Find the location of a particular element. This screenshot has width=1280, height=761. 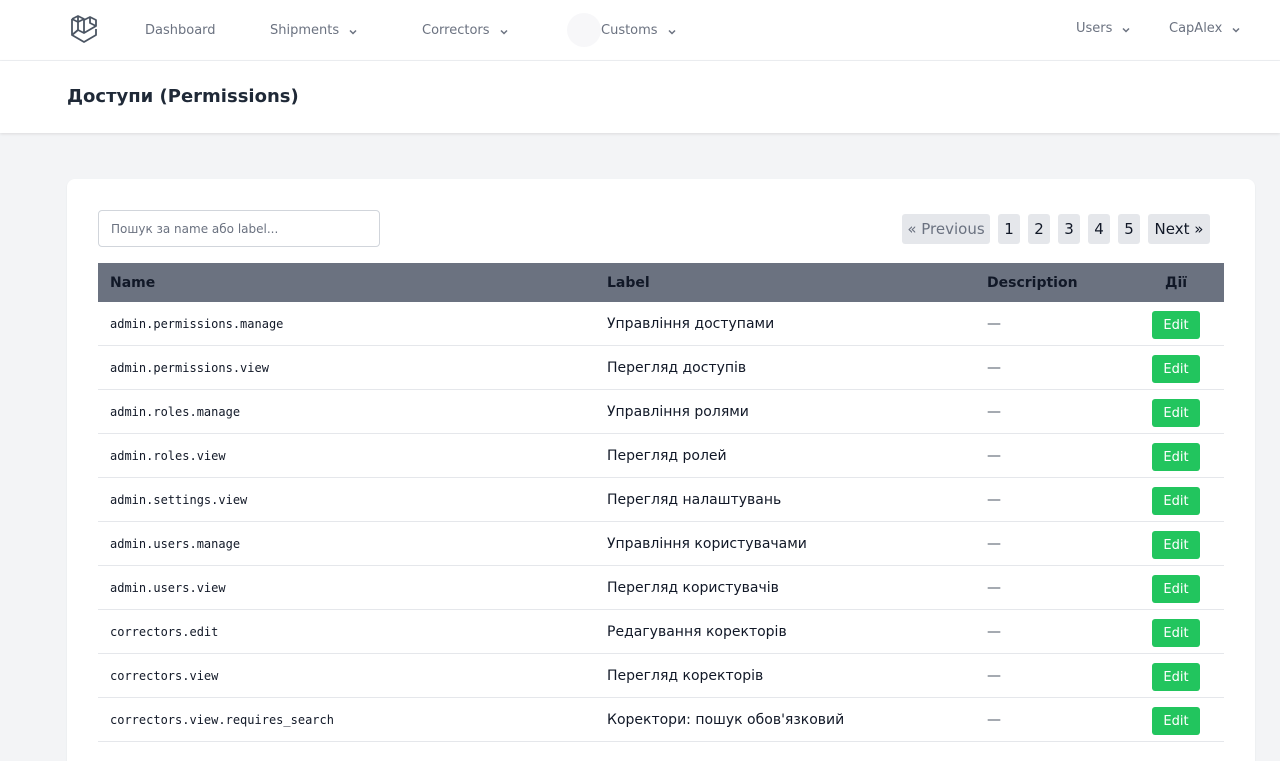

table-row: admin.roles.view Перегляд ролей — Edit is located at coordinates (661, 456).